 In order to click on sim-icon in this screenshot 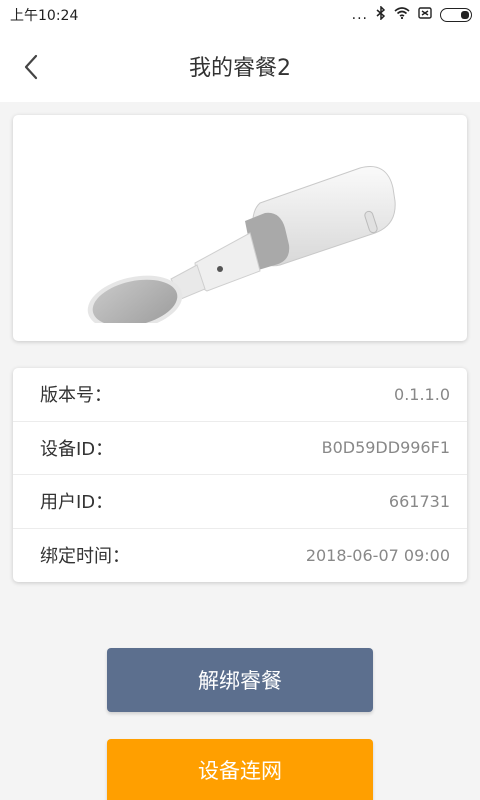, I will do `click(425, 15)`.